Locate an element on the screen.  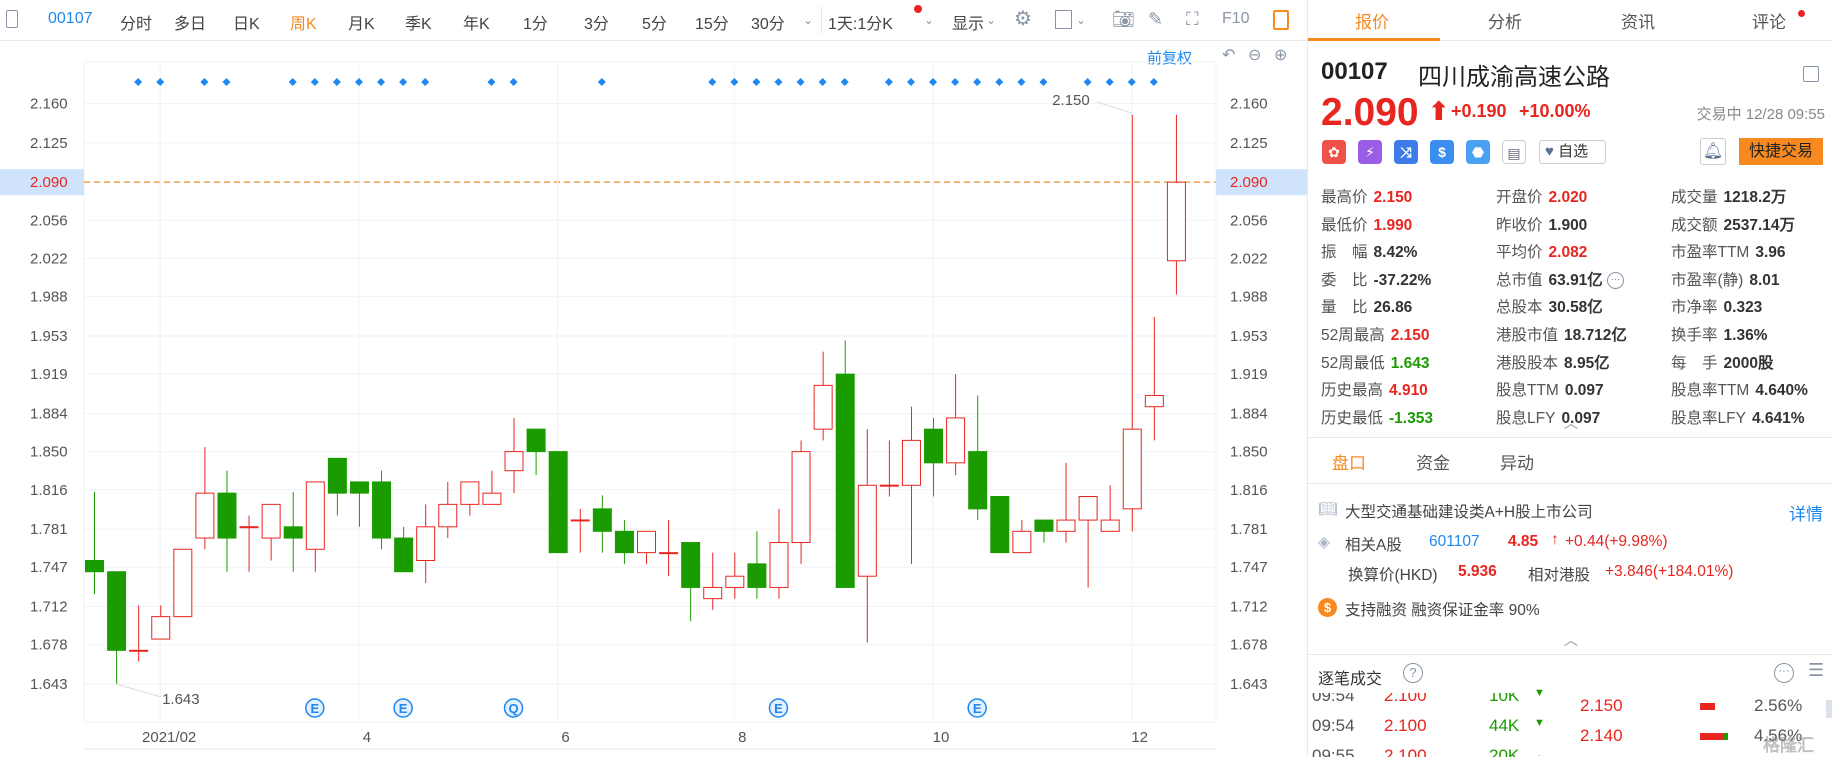
display-menu: 显示 is located at coordinates (968, 22).